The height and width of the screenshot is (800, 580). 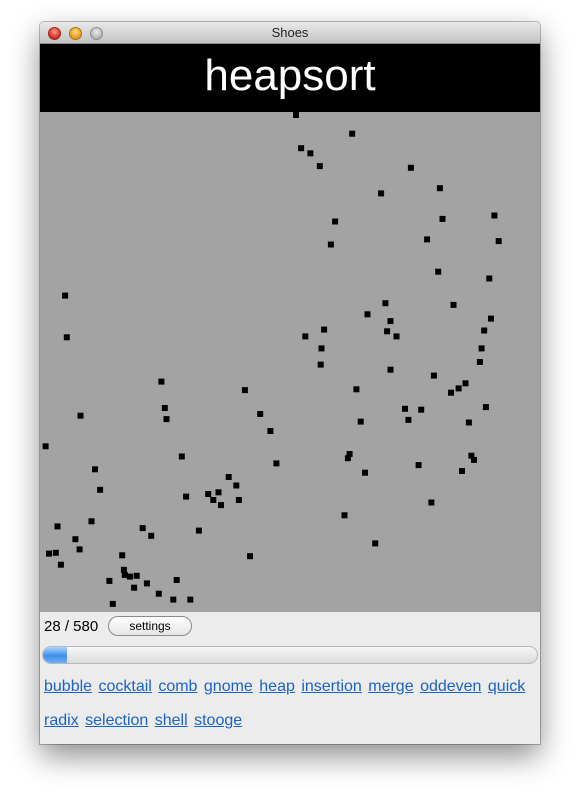 What do you see at coordinates (277, 686) in the screenshot?
I see `algorithm-link-heap: heap` at bounding box center [277, 686].